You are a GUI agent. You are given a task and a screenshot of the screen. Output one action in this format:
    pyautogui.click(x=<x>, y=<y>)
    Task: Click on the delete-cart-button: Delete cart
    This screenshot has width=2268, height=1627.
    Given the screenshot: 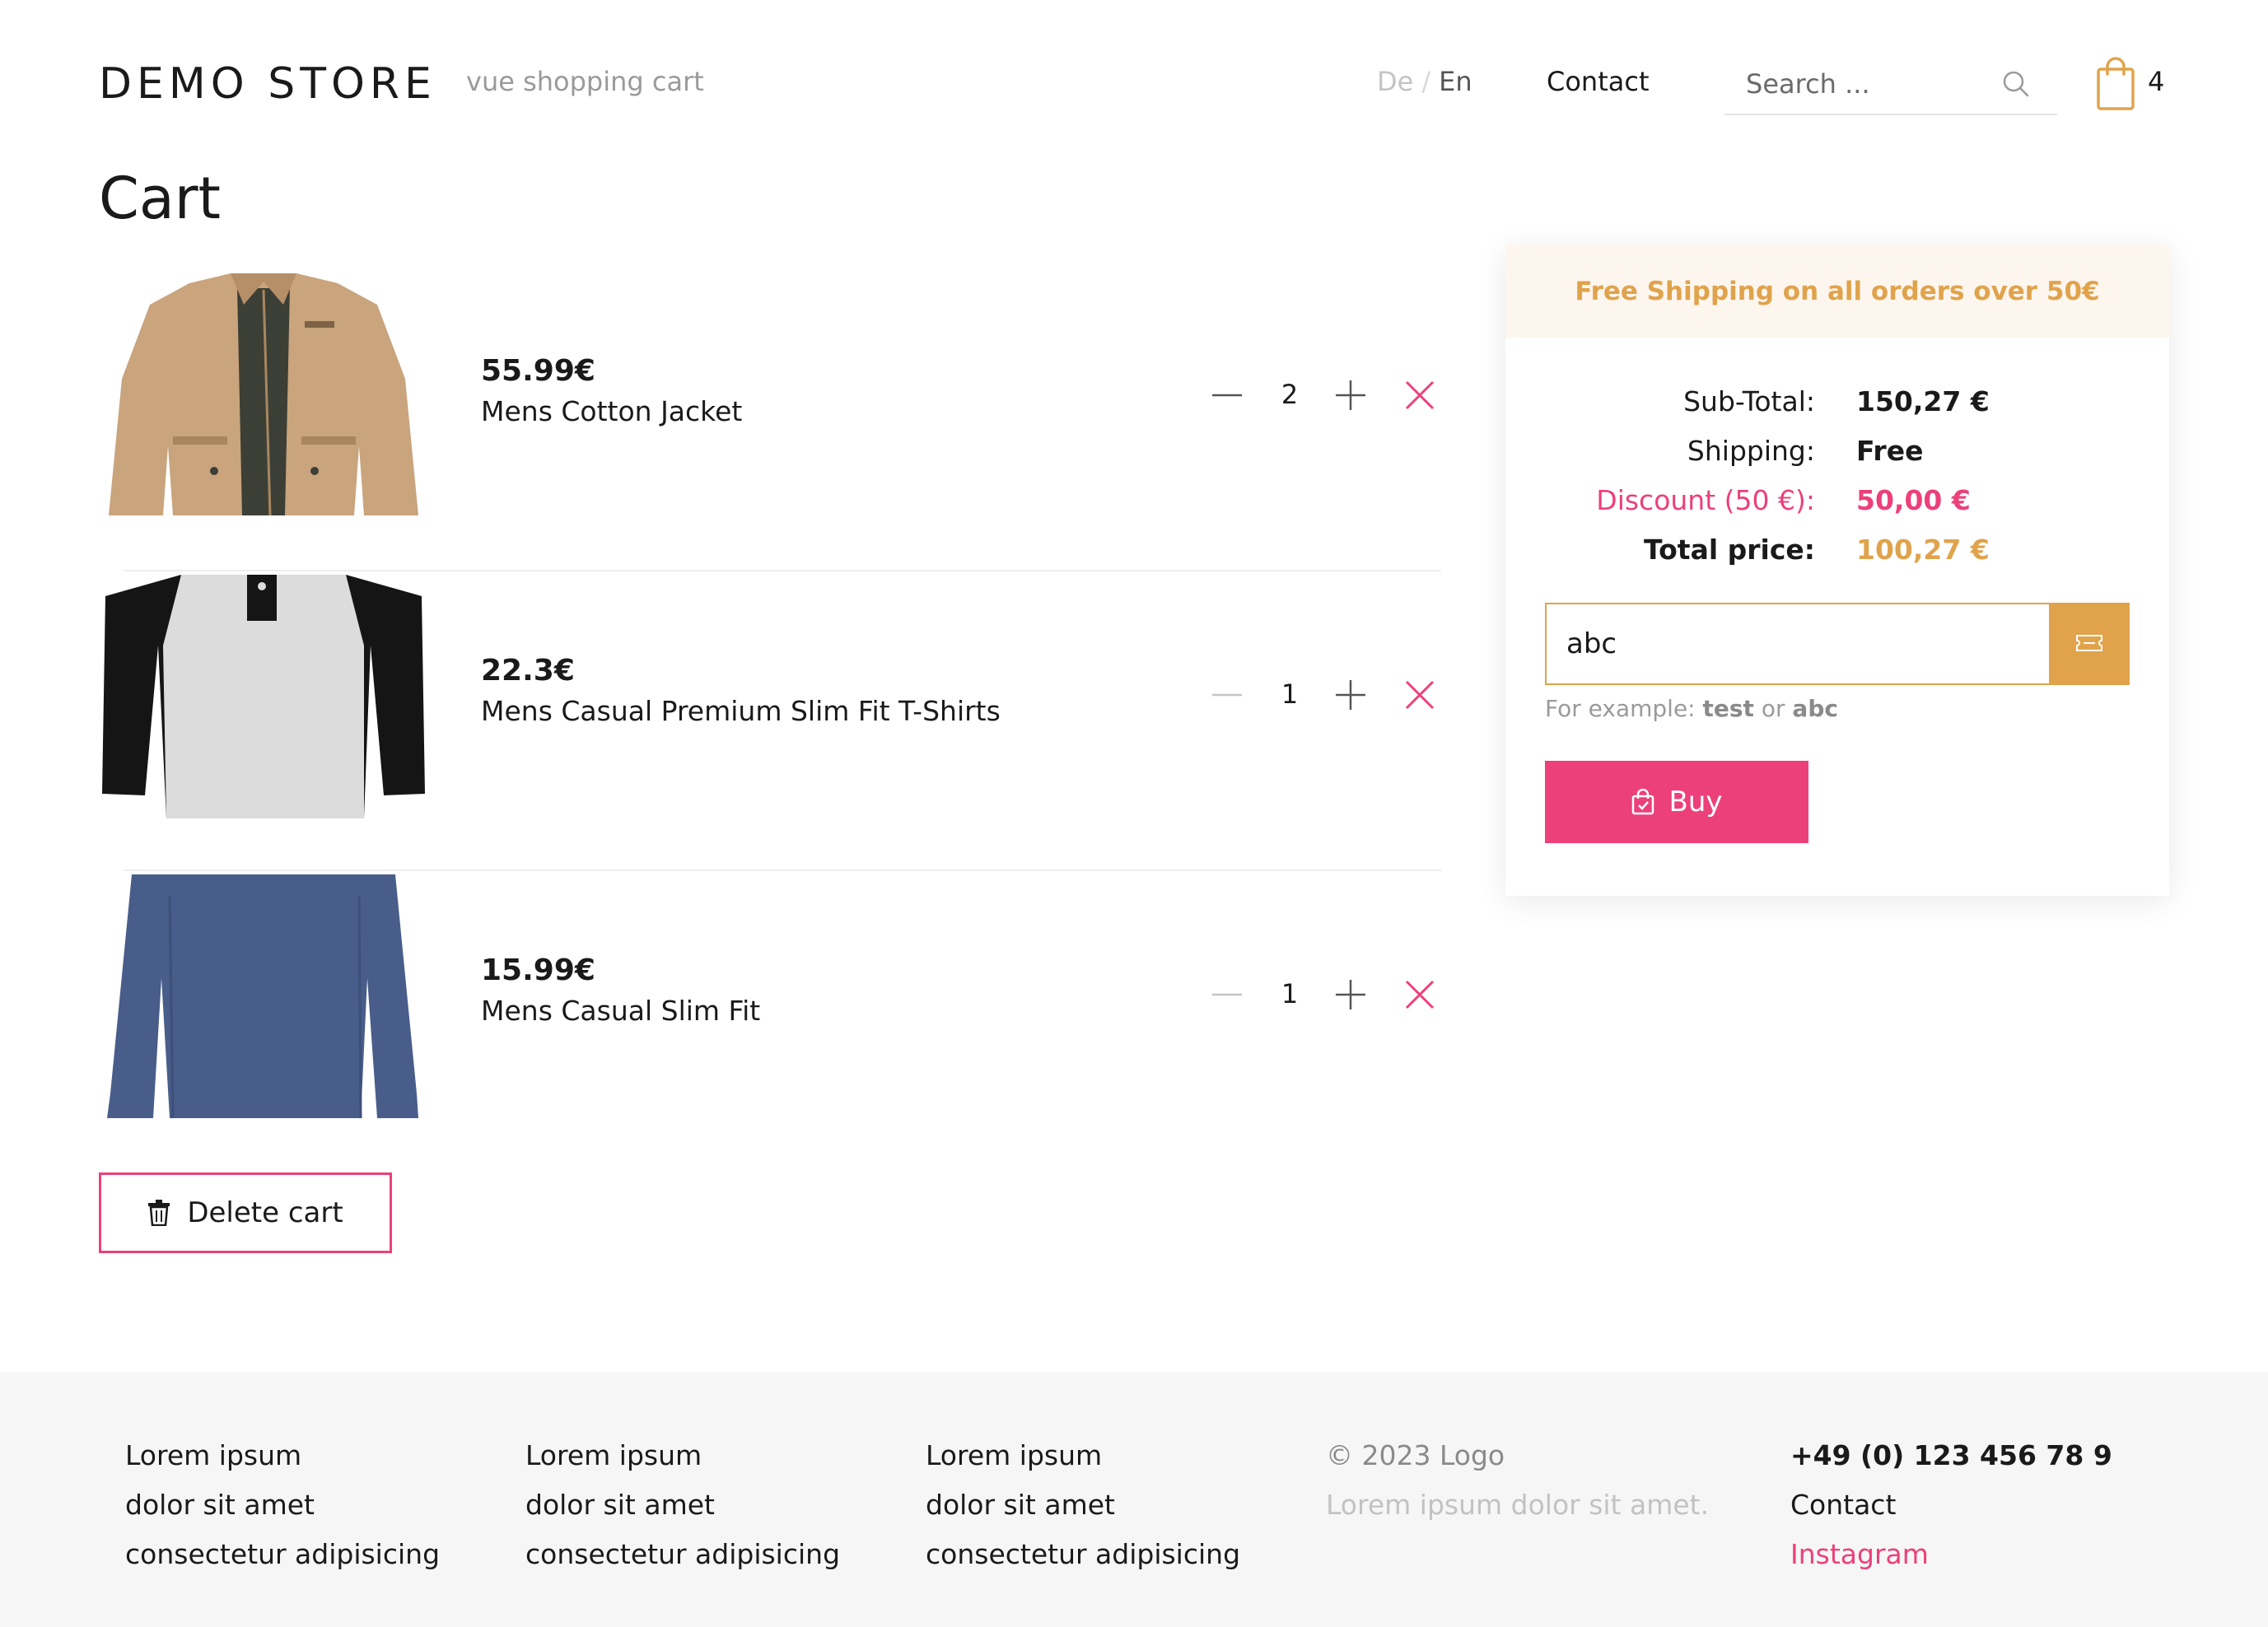 What is the action you would take?
    pyautogui.click(x=245, y=1212)
    